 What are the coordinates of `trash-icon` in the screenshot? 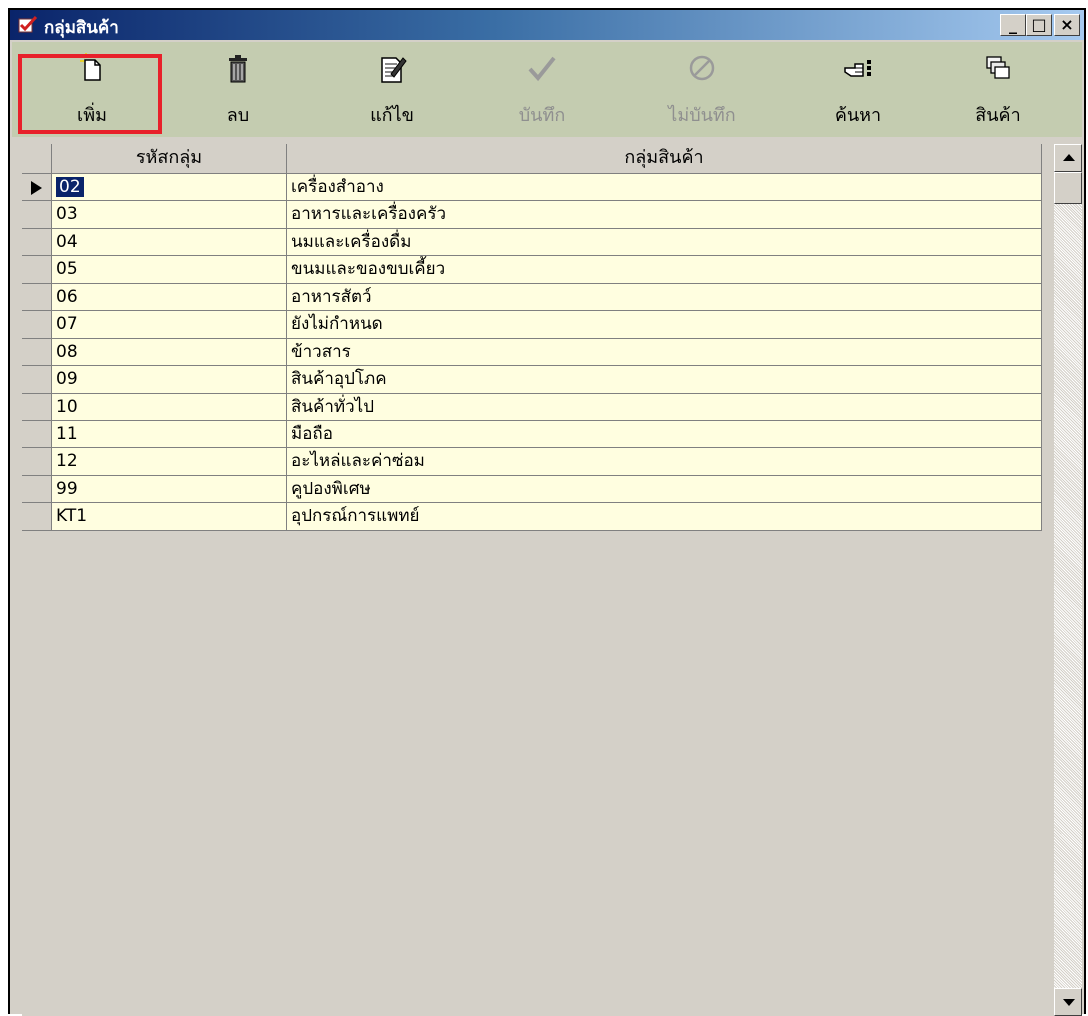 It's located at (238, 69).